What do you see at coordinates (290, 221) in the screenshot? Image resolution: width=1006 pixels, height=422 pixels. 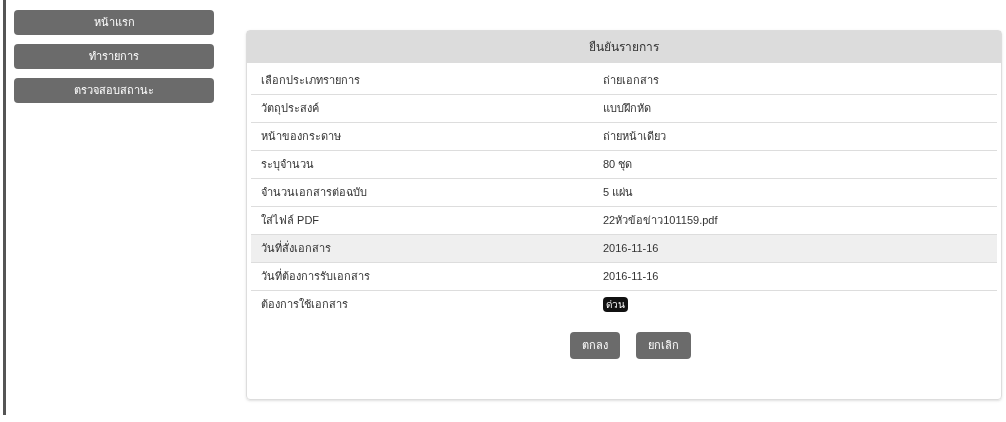 I see `field-label: ใส่ไฟล์ PDF` at bounding box center [290, 221].